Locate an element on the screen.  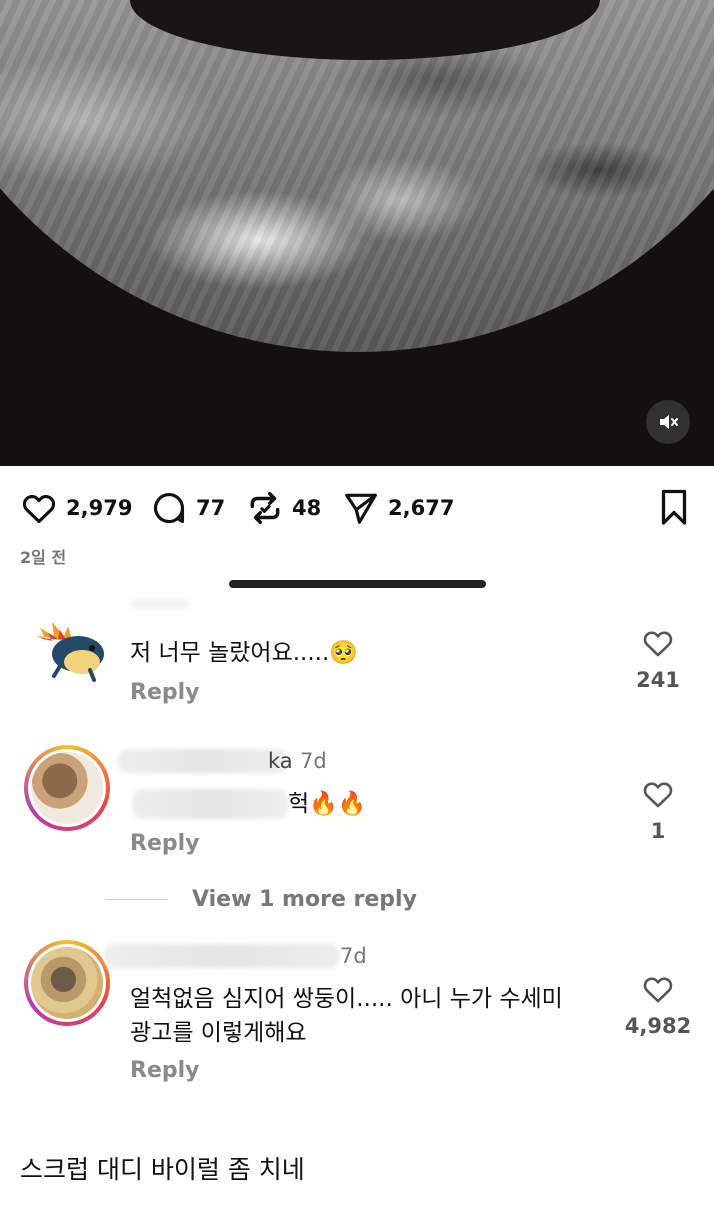
post-action-bar: 2,979 77 48 2,677 is located at coordinates (360, 508).